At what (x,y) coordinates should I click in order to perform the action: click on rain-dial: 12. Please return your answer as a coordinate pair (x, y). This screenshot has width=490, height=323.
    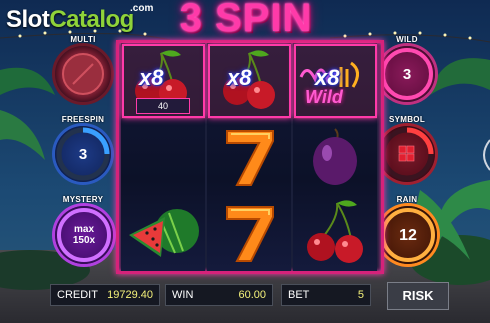
    Looking at the image, I should click on (408, 235).